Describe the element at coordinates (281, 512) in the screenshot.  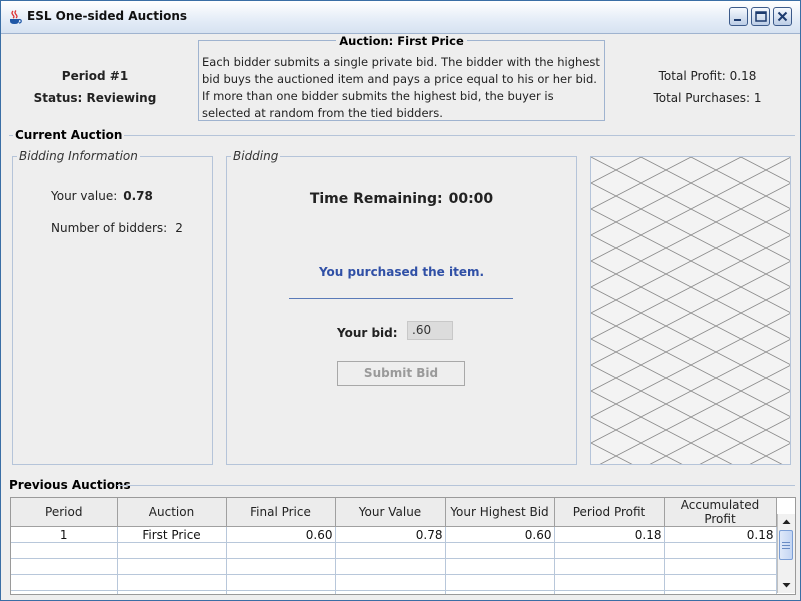
I see `column-header-final-price: Final Price` at that location.